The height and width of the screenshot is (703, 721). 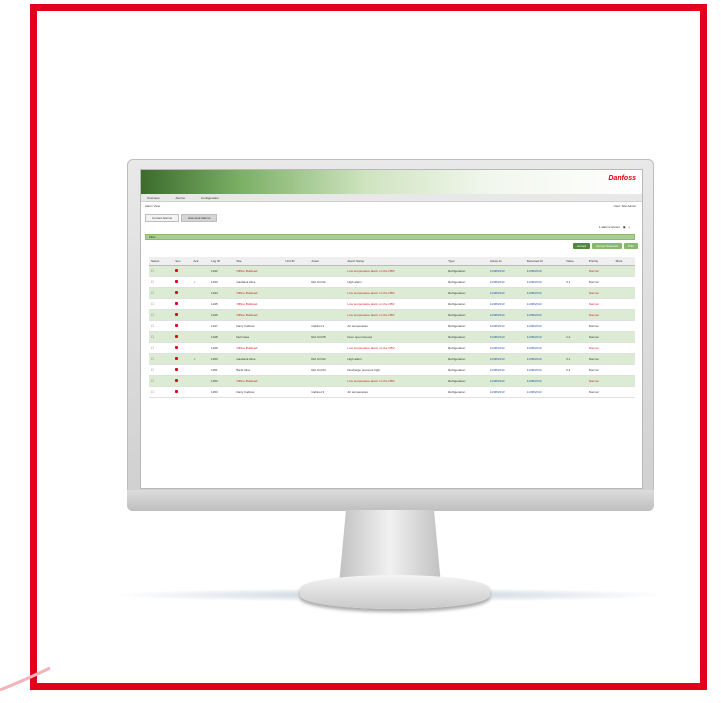 What do you see at coordinates (467, 261) in the screenshot?
I see `column-header-type: Type` at bounding box center [467, 261].